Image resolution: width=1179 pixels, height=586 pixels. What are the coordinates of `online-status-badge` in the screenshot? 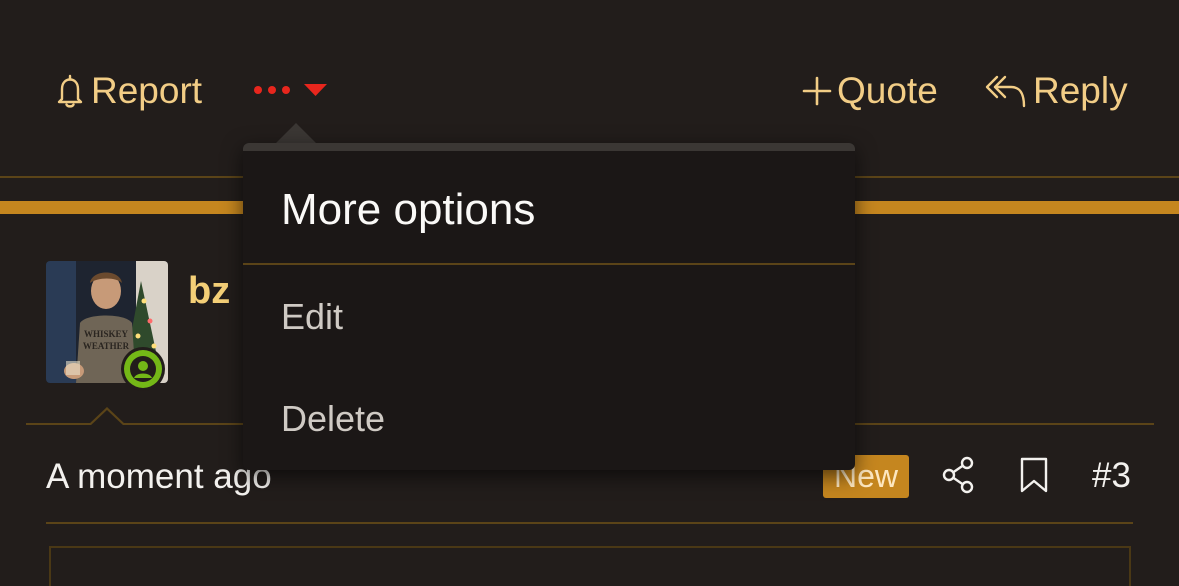 It's located at (143, 369).